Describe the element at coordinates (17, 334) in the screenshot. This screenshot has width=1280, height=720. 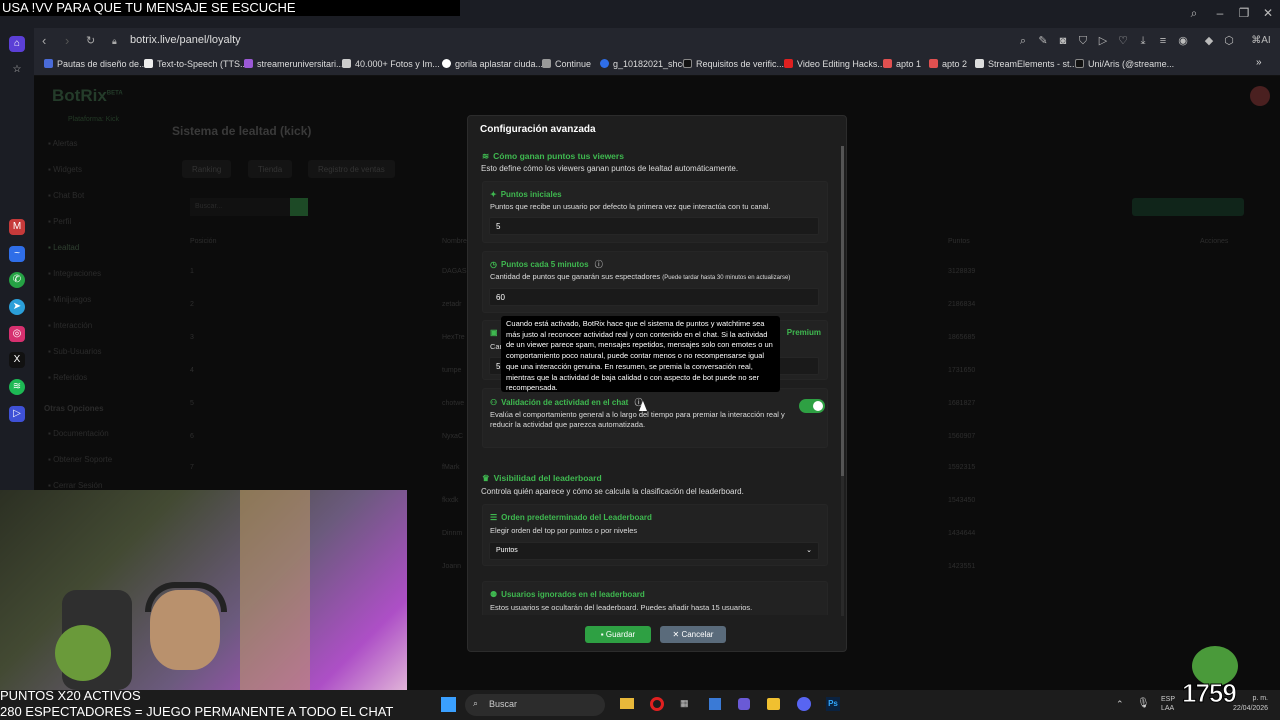
I see `instagram-icon: ◎` at that location.